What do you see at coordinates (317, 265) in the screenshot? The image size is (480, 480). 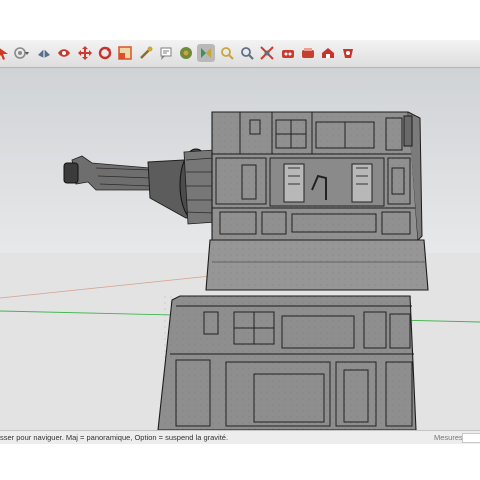 I see `mid-band` at bounding box center [317, 265].